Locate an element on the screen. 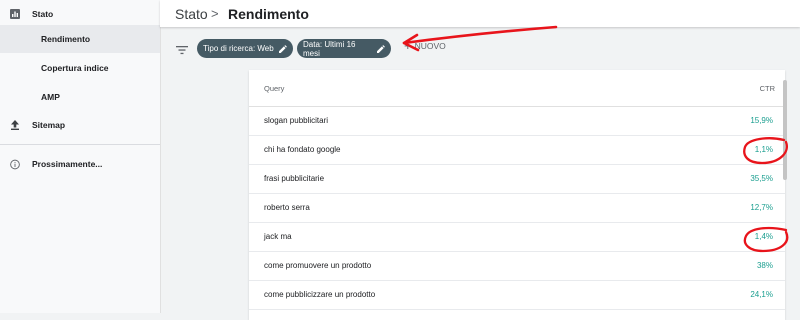 The height and width of the screenshot is (320, 800). ctr-cell: 38% is located at coordinates (764, 265).